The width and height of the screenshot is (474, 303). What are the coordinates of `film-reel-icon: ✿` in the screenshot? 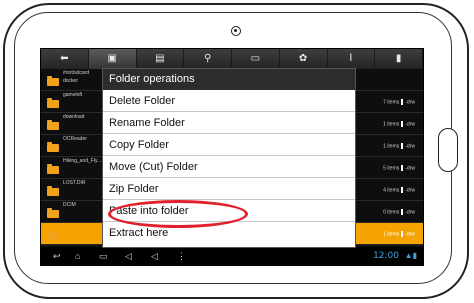 It's located at (303, 58).